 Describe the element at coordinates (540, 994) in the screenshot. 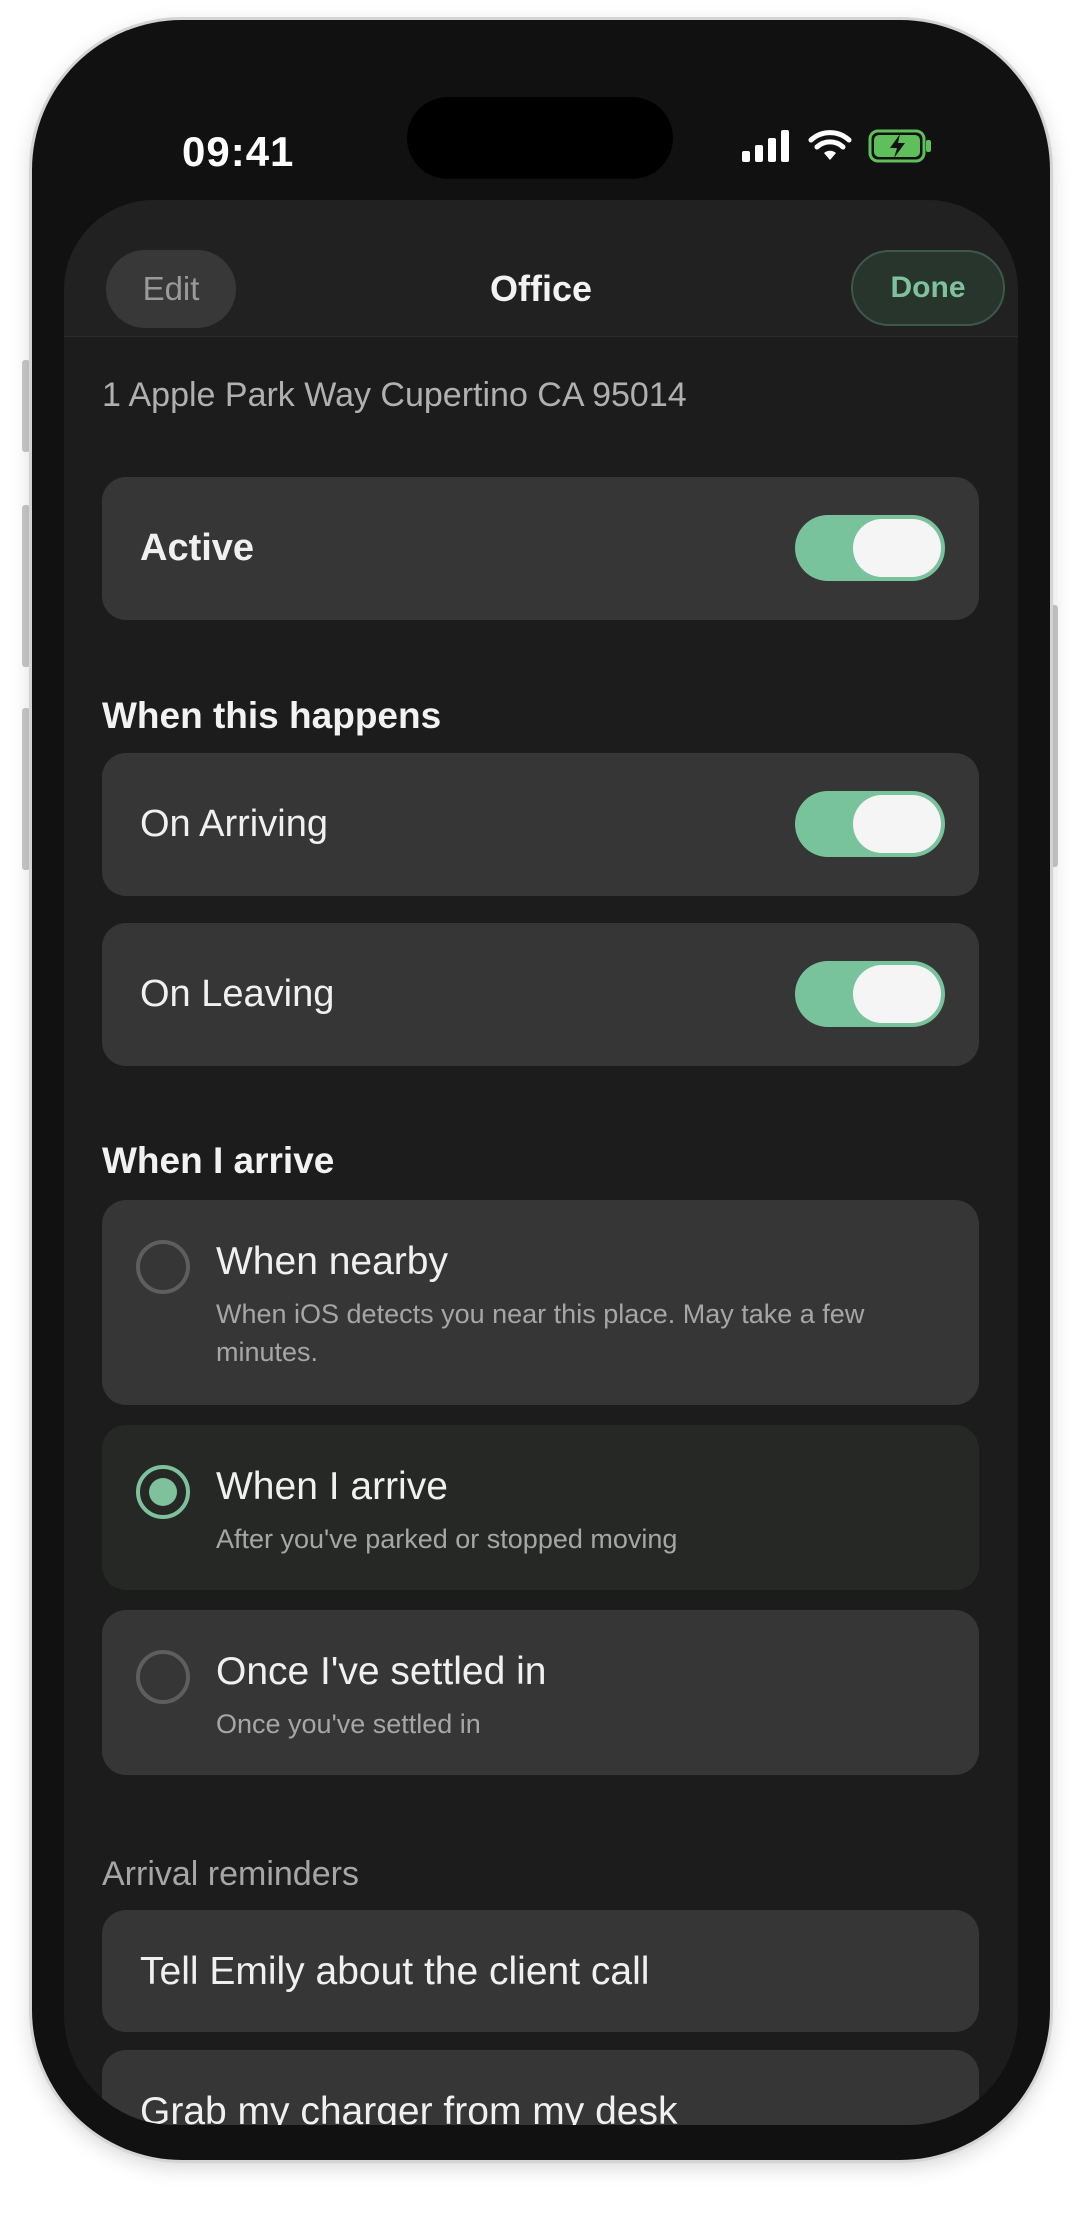

I see `trigger-row-leaving: On Leaving` at that location.